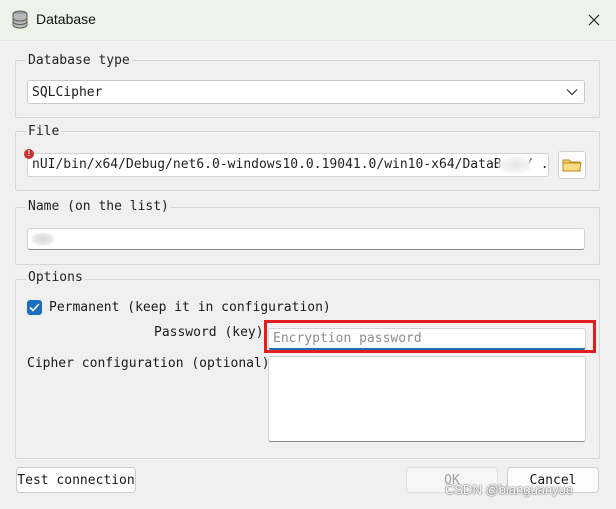  Describe the element at coordinates (67, 92) in the screenshot. I see `database-type-value: SQLCipher` at that location.